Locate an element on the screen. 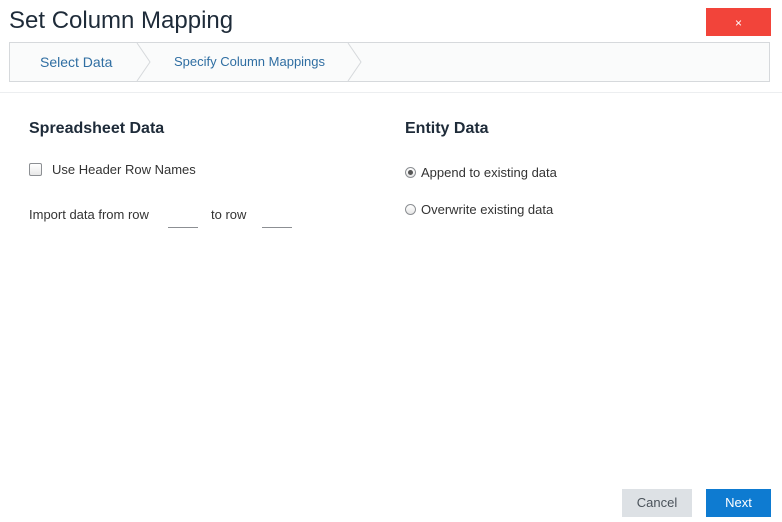  cancel-button: Cancel is located at coordinates (657, 503).